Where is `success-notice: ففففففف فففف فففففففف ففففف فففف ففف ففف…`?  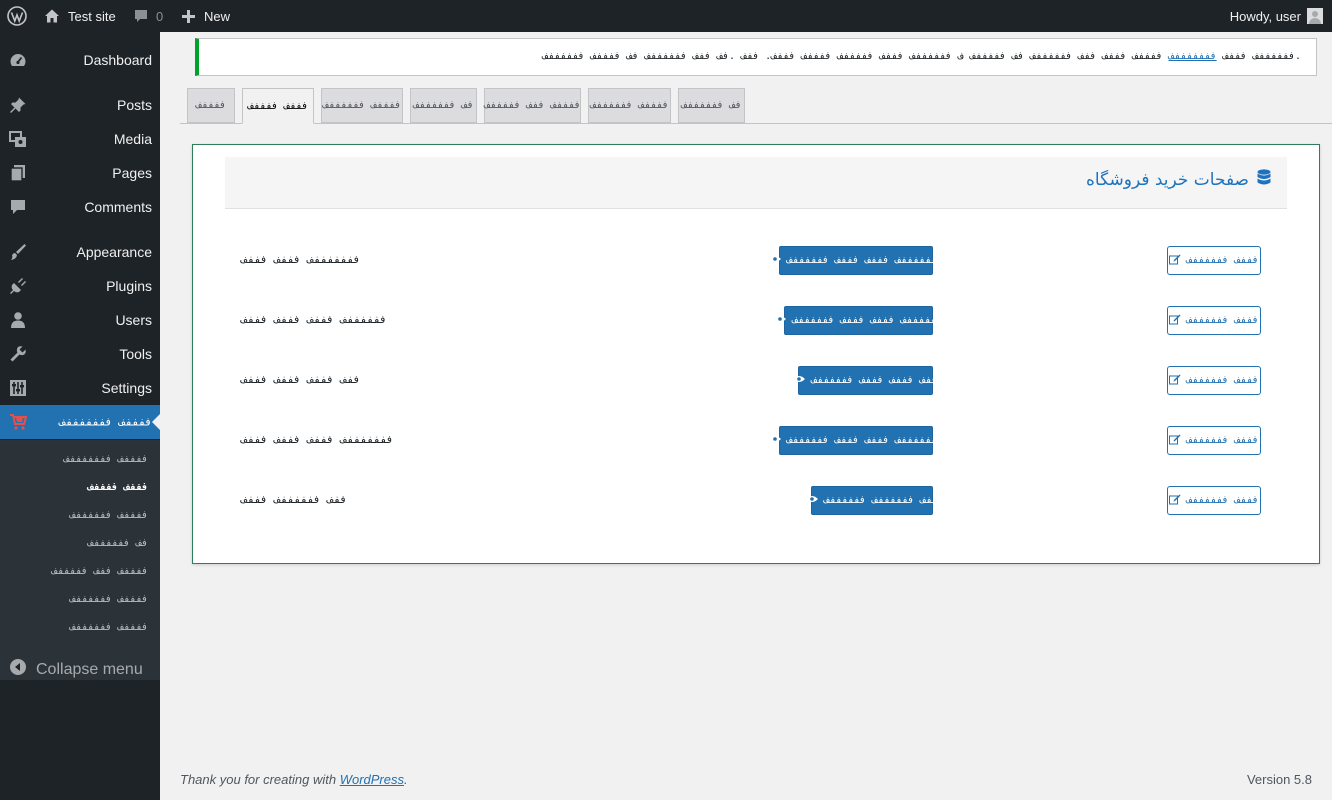 success-notice: ففففففف فففف فففففففف ففففف فففف ففف ففف… is located at coordinates (756, 57).